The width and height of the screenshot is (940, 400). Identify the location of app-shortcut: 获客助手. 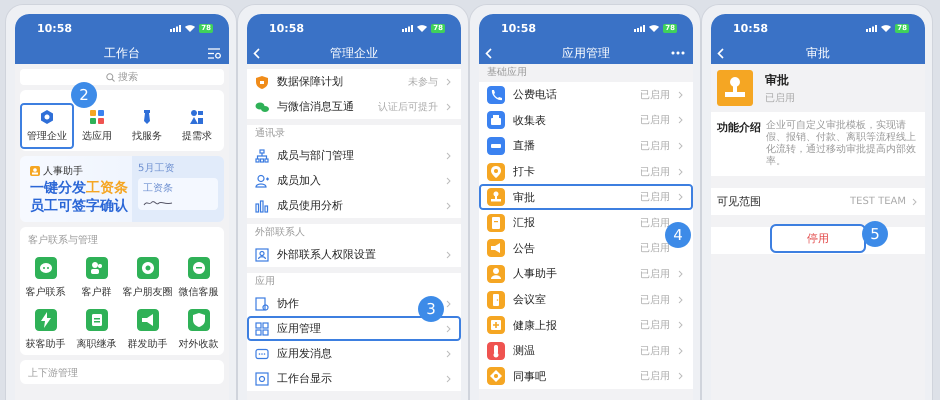
(45, 330).